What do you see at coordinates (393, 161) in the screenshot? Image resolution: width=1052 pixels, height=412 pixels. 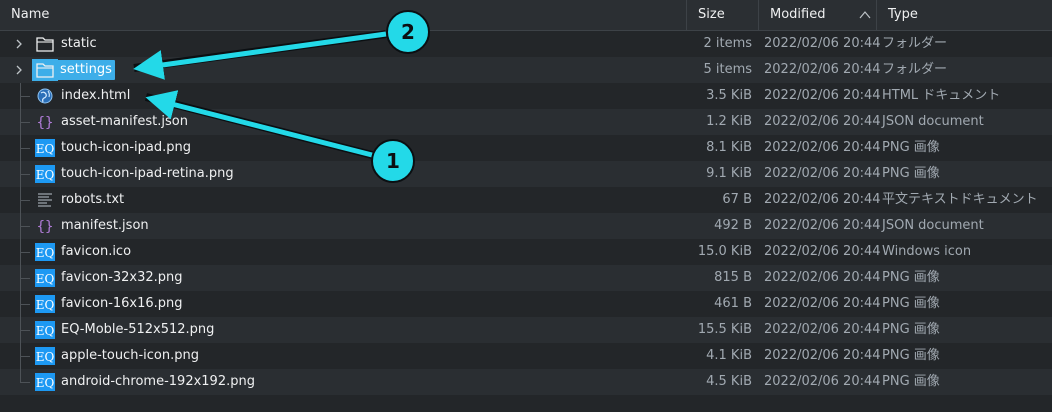 I see `callout-badge-1: 1` at bounding box center [393, 161].